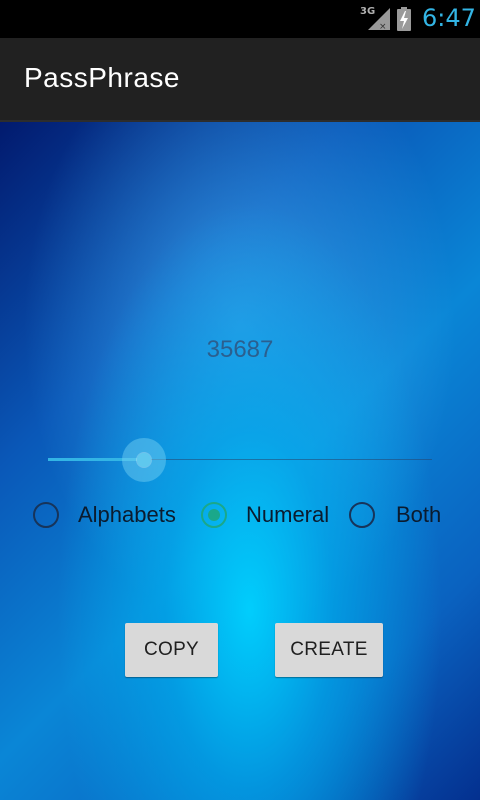 Image resolution: width=480 pixels, height=800 pixels. I want to click on signal-no-data-icon: ×, so click(379, 19).